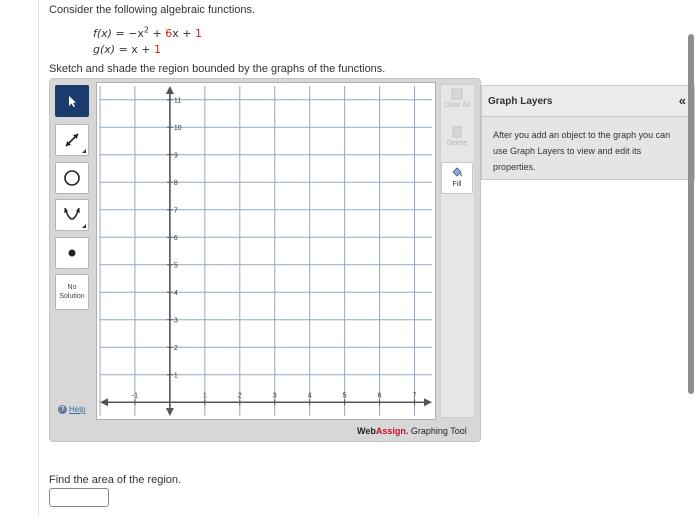  What do you see at coordinates (176, 238) in the screenshot?
I see `y-tick-label: 6` at bounding box center [176, 238].